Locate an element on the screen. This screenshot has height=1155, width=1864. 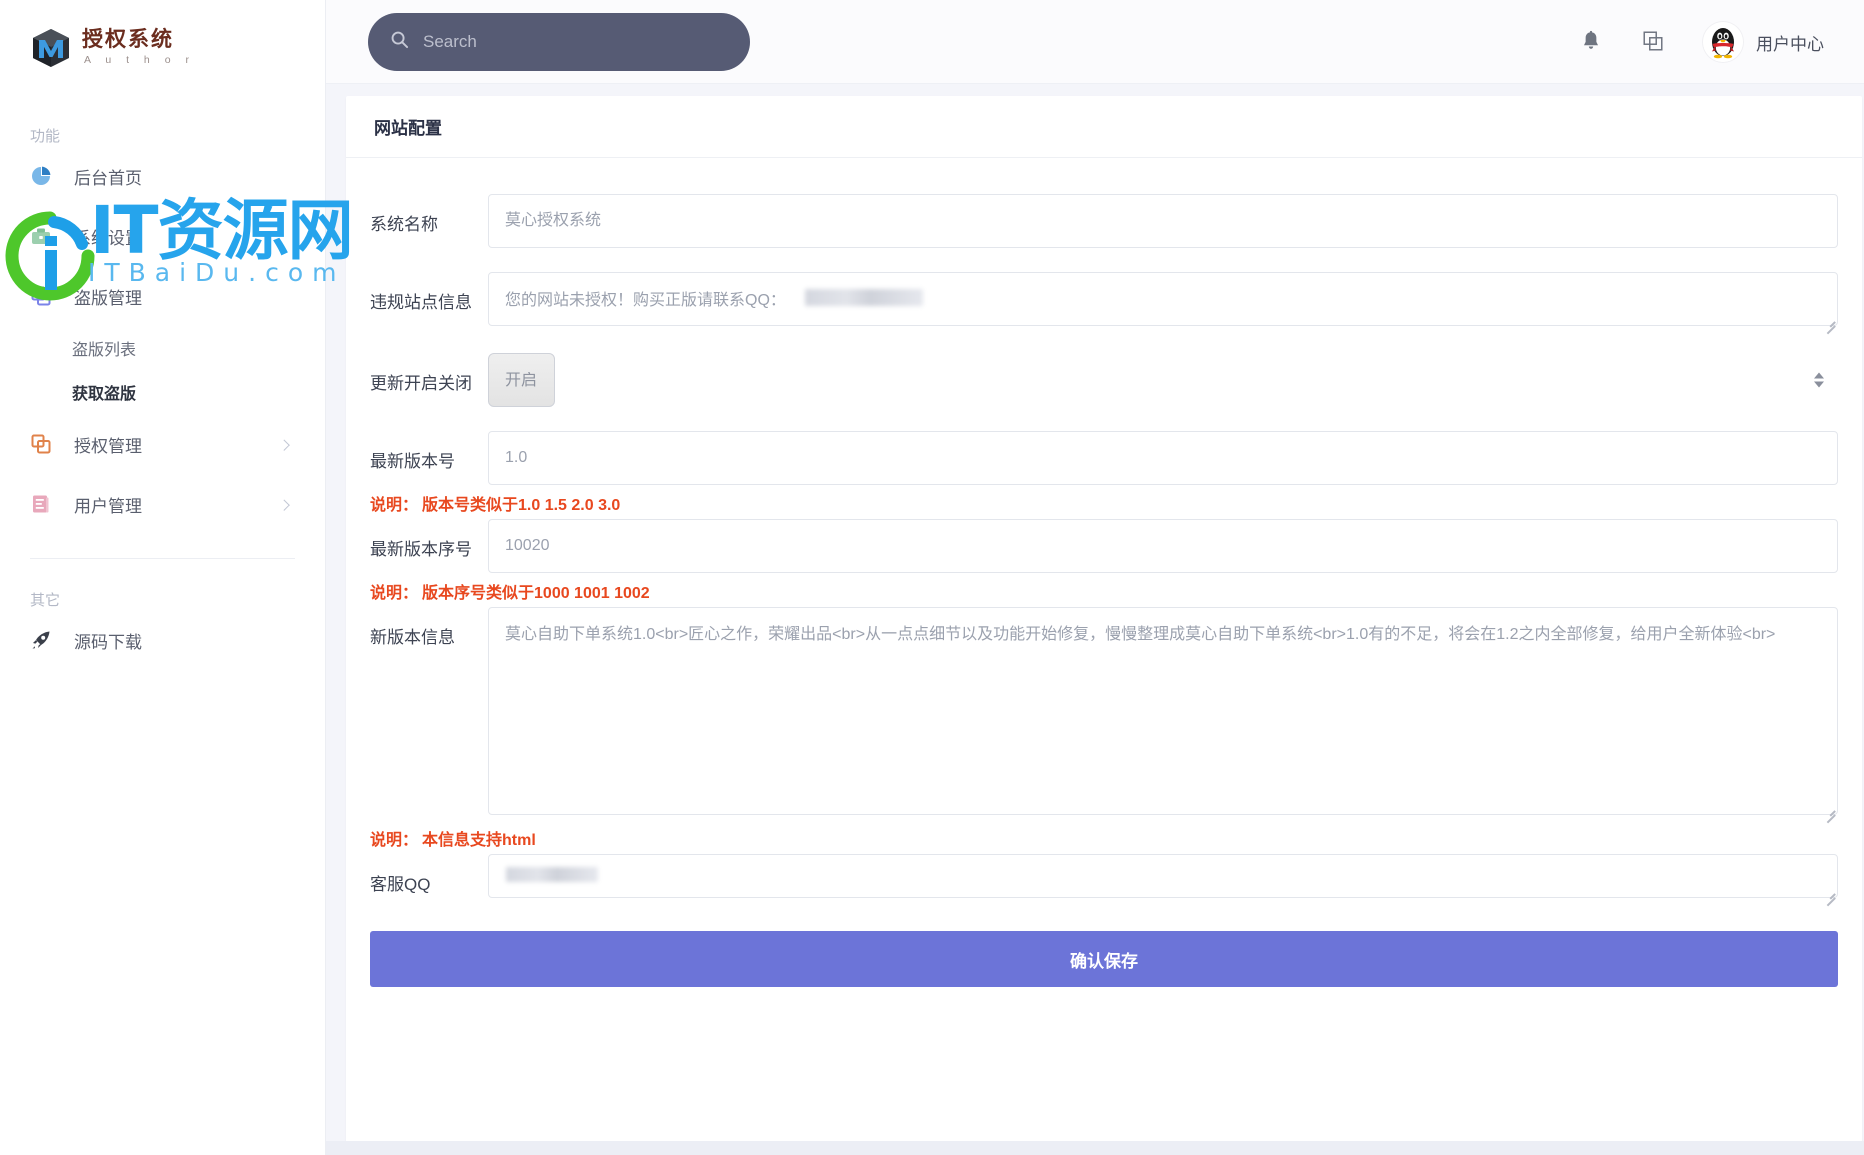
user-center-label: 用户中心 is located at coordinates (1790, 44).